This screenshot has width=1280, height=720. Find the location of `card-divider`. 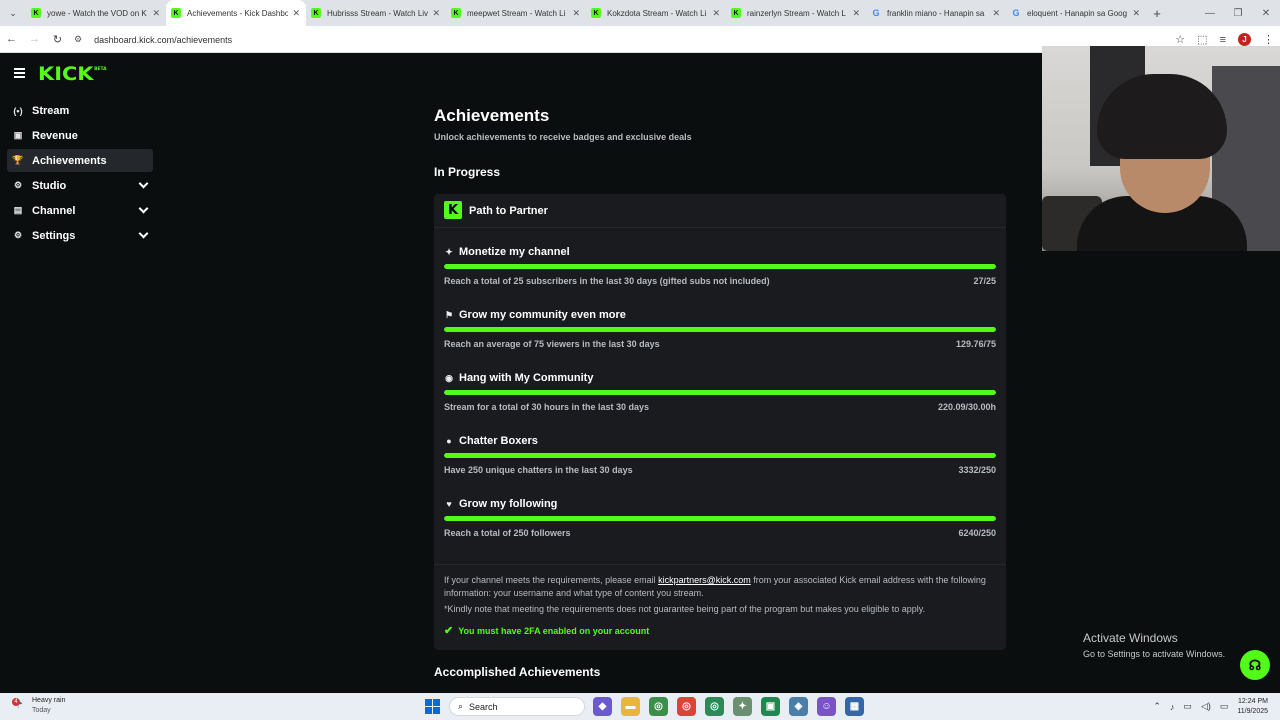

card-divider is located at coordinates (720, 564).